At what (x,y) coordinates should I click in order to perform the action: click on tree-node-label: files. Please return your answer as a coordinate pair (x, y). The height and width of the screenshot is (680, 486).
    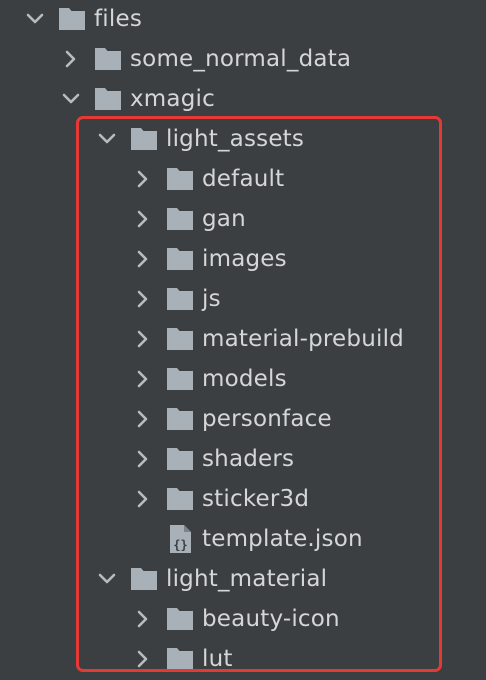
    Looking at the image, I should click on (118, 19).